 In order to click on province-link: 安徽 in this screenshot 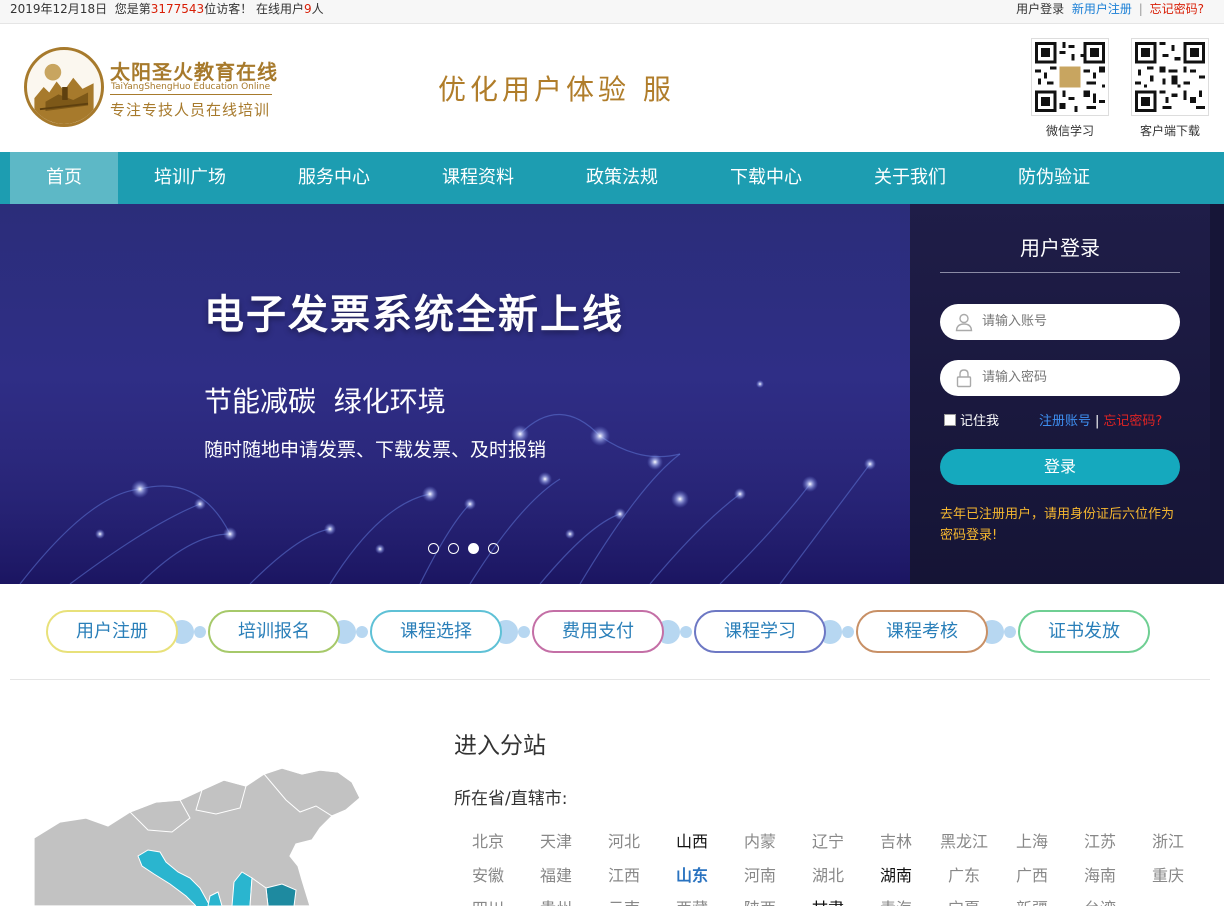, I will do `click(488, 874)`.